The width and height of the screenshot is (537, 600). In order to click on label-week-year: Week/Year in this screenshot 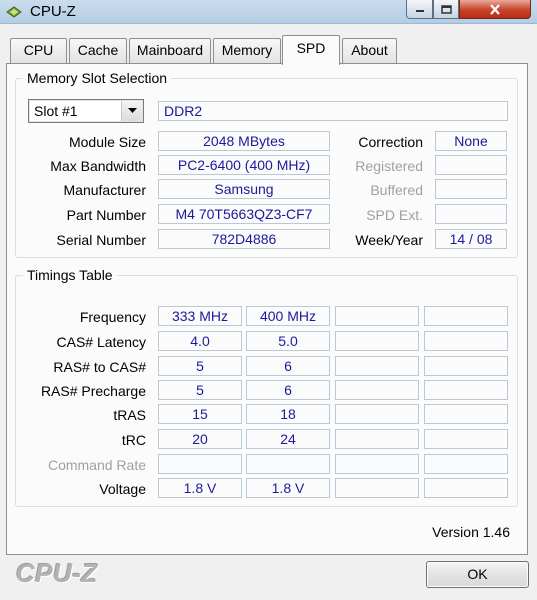, I will do `click(389, 240)`.